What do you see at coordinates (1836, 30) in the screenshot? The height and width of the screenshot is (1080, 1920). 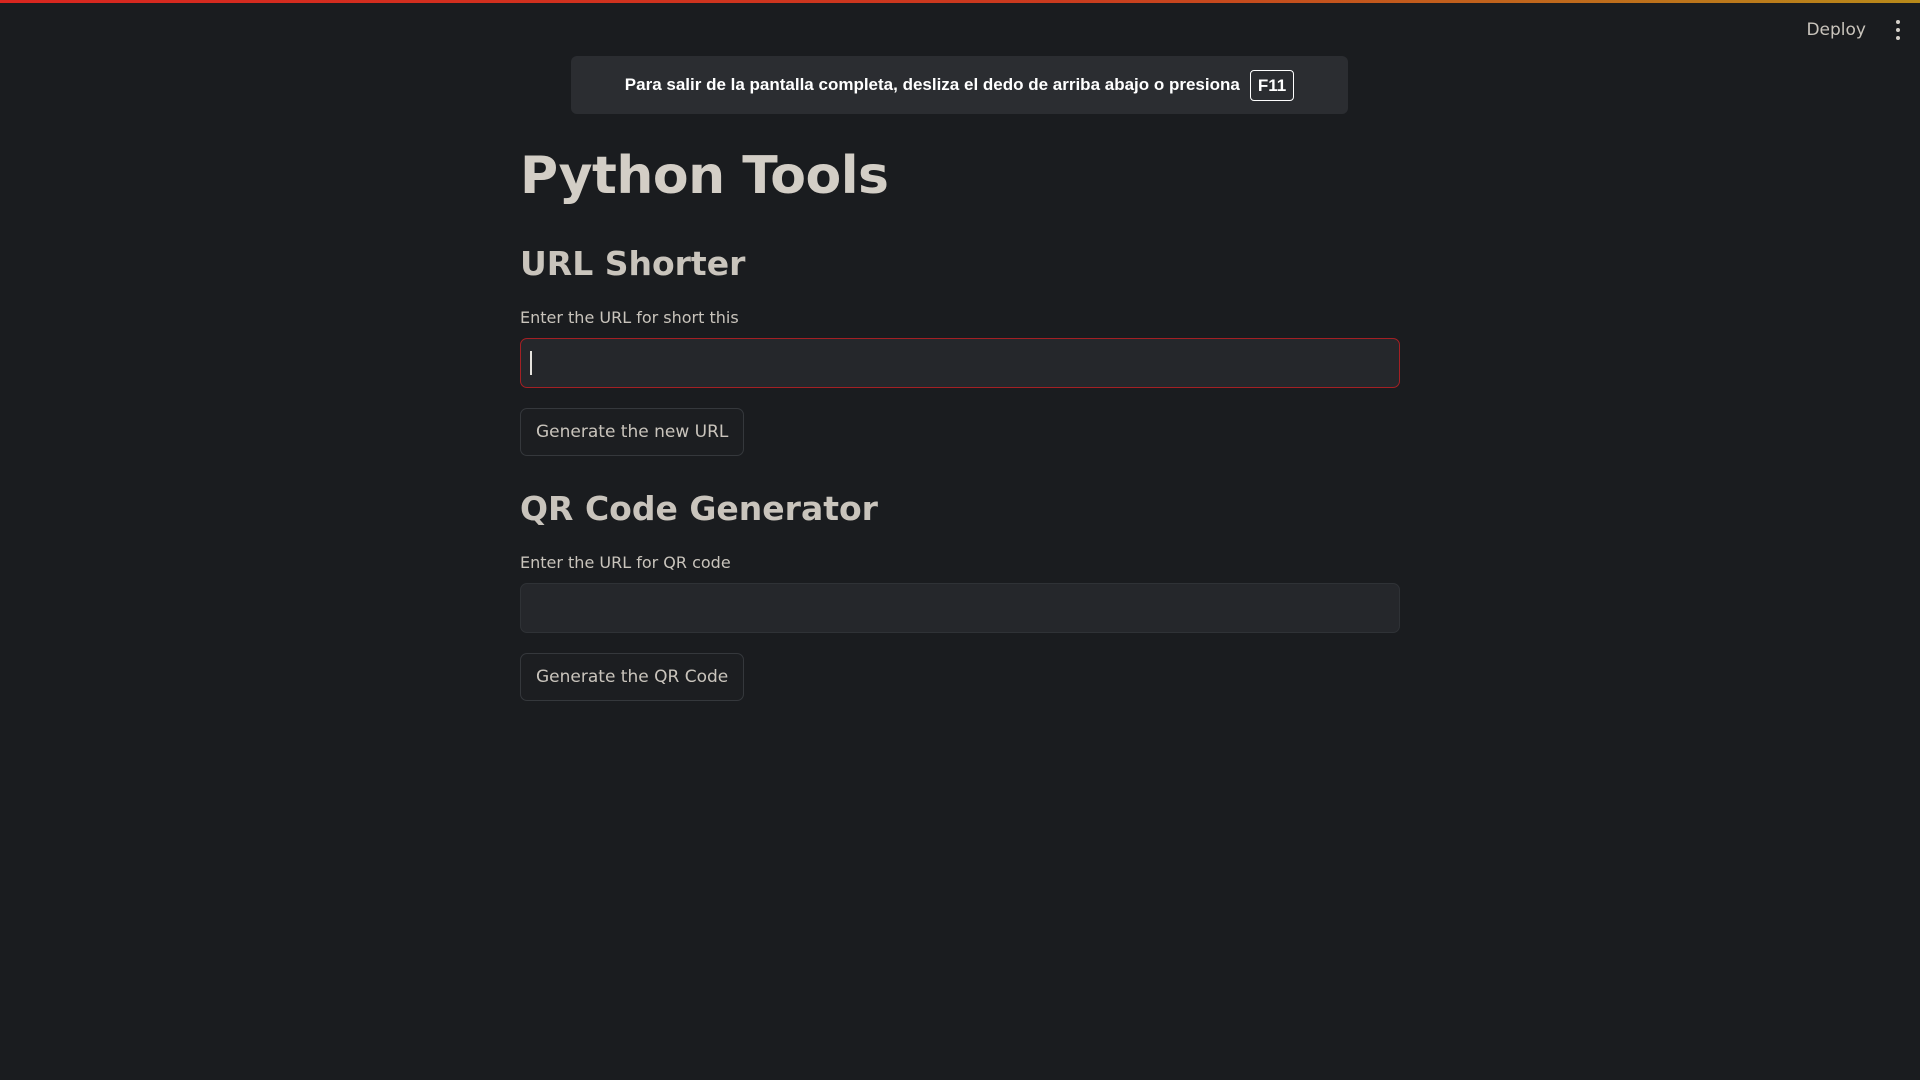 I see `deploy-button: Deploy` at bounding box center [1836, 30].